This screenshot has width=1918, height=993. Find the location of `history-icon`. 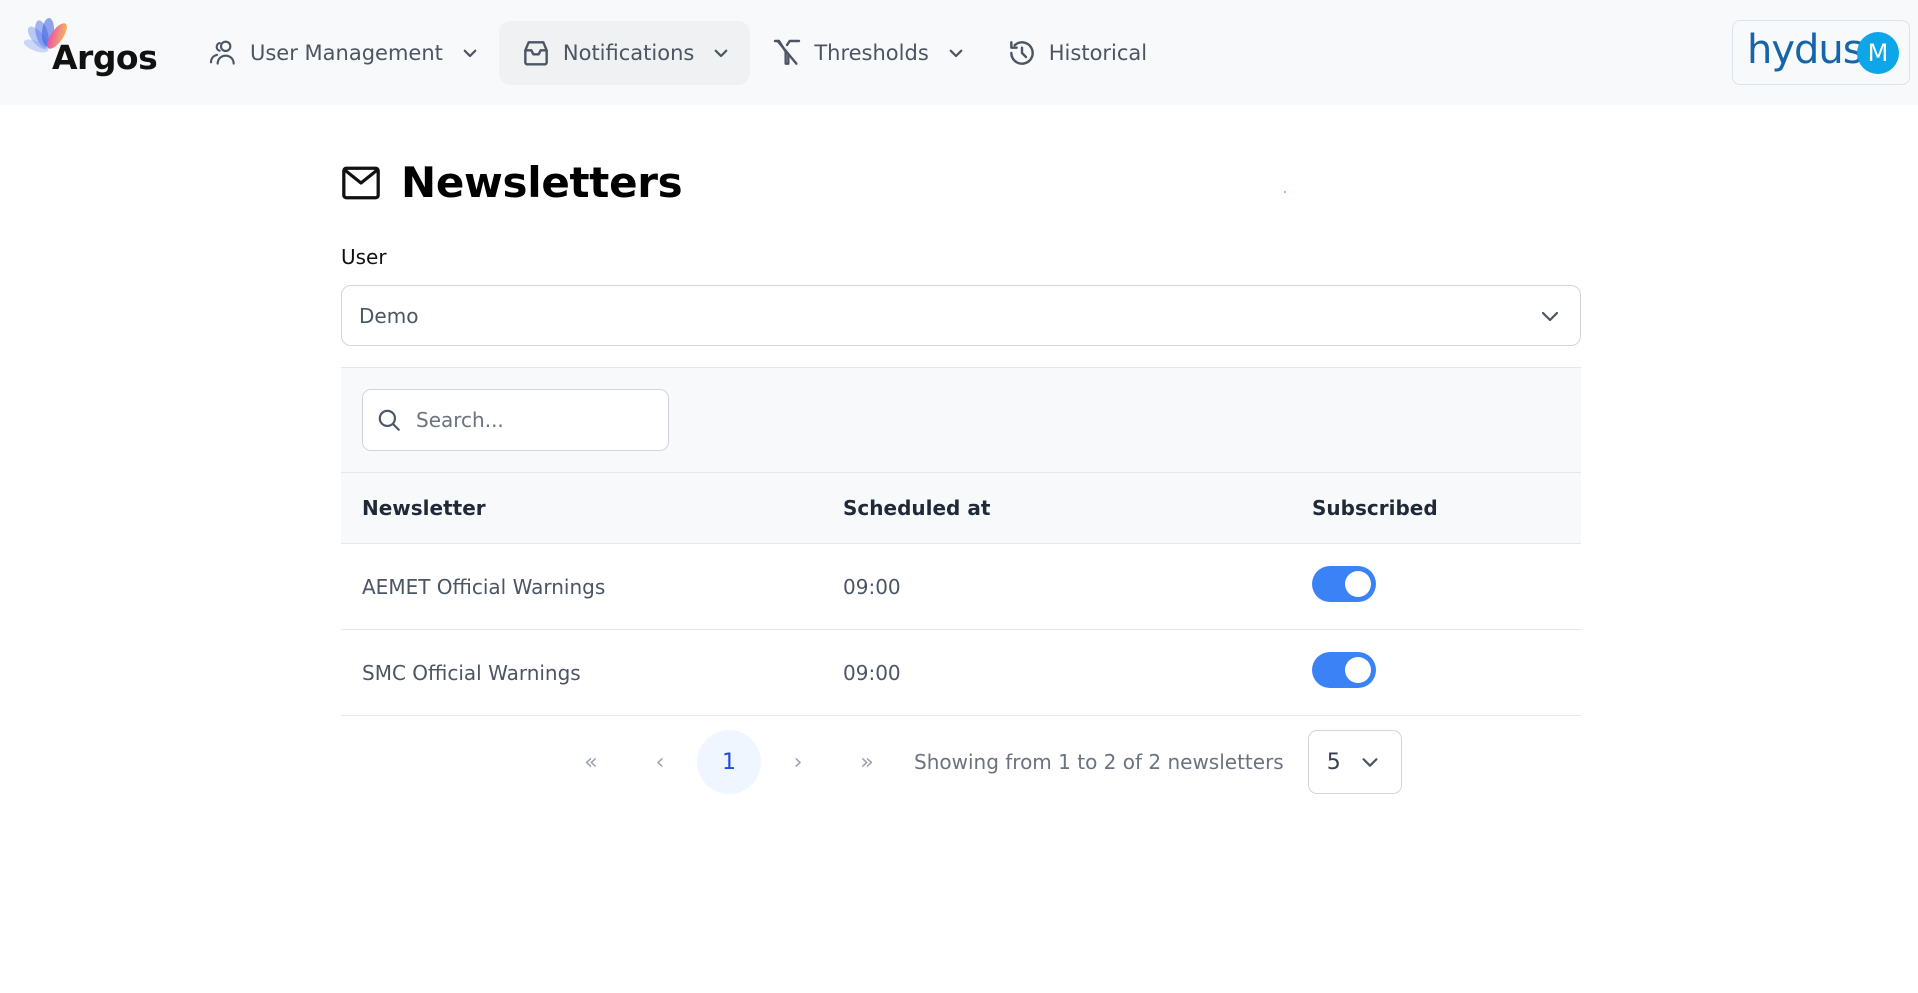

history-icon is located at coordinates (1022, 53).